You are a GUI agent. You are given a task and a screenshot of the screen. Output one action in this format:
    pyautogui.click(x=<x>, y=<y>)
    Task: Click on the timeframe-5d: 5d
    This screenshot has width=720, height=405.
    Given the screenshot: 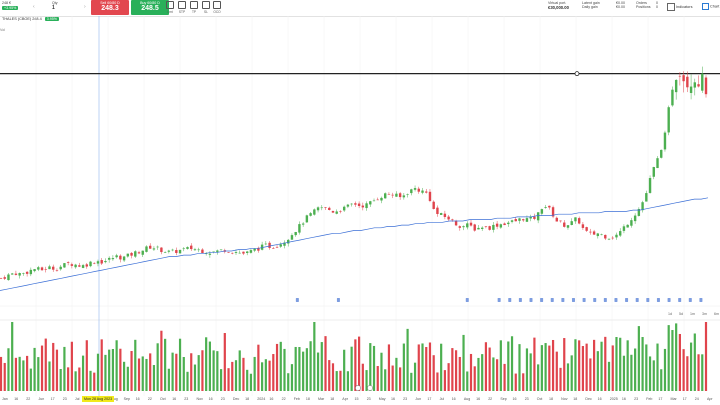 What is the action you would take?
    pyautogui.click(x=681, y=314)
    